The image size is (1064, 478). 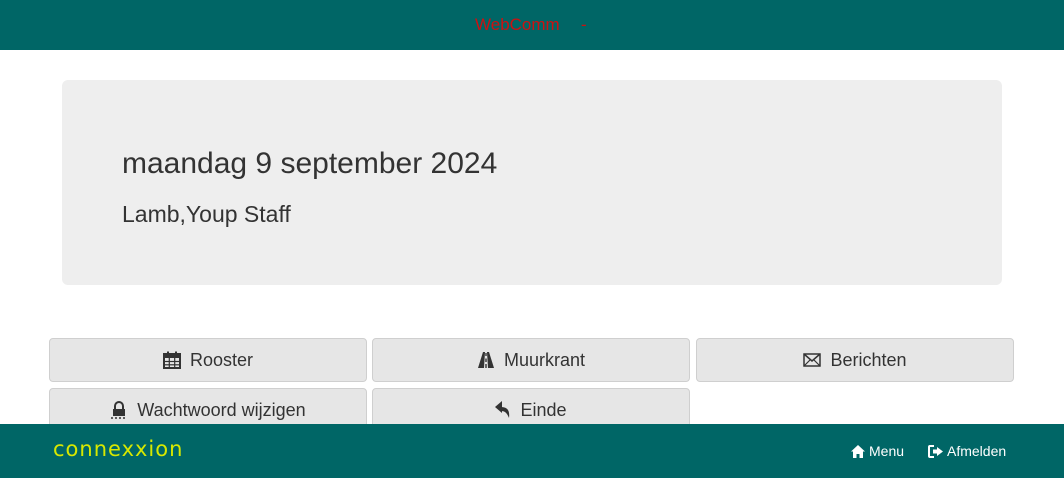 I want to click on menu-label: Menu, so click(x=887, y=451).